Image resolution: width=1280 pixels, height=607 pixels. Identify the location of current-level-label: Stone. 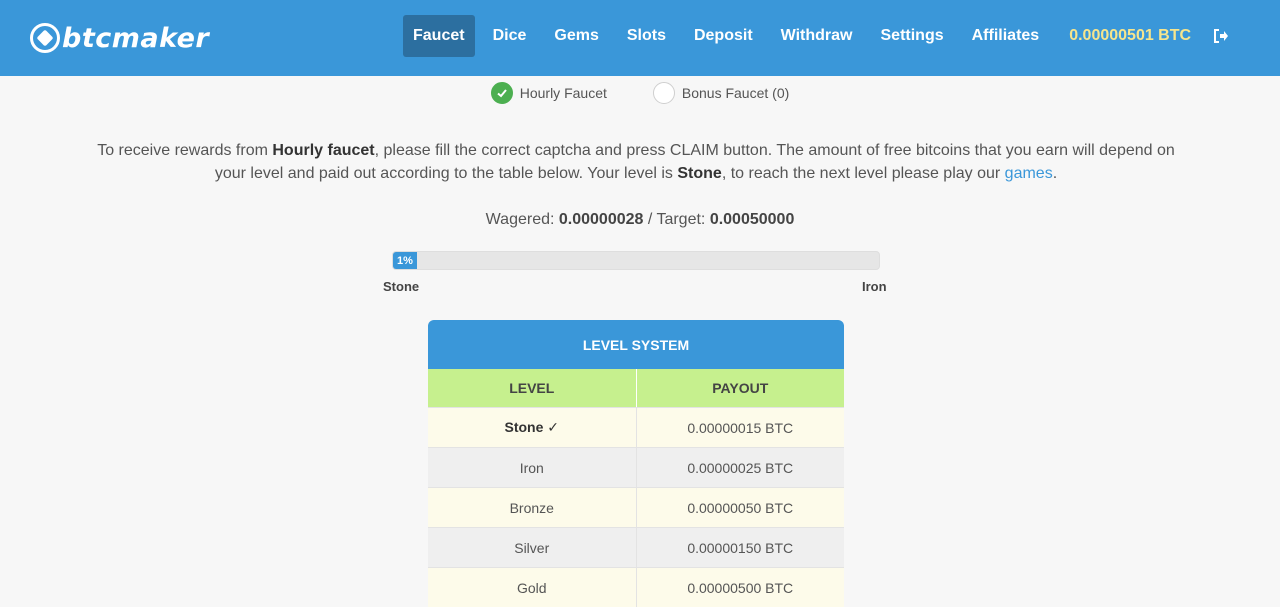
(401, 286).